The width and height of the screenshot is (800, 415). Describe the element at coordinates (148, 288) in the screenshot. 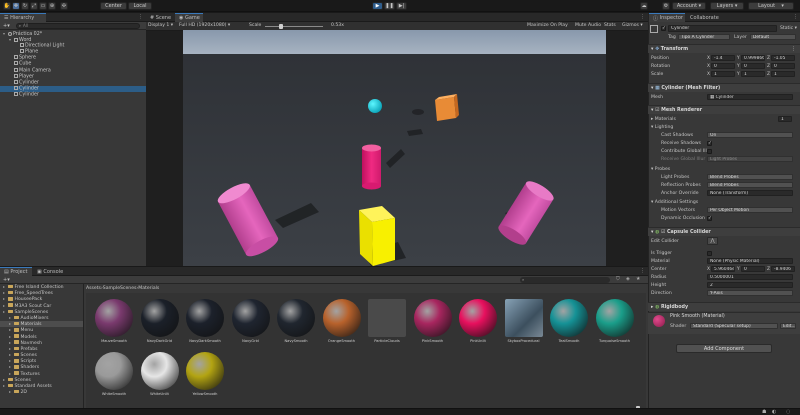

I see `breadcrumb-item: Materials` at that location.